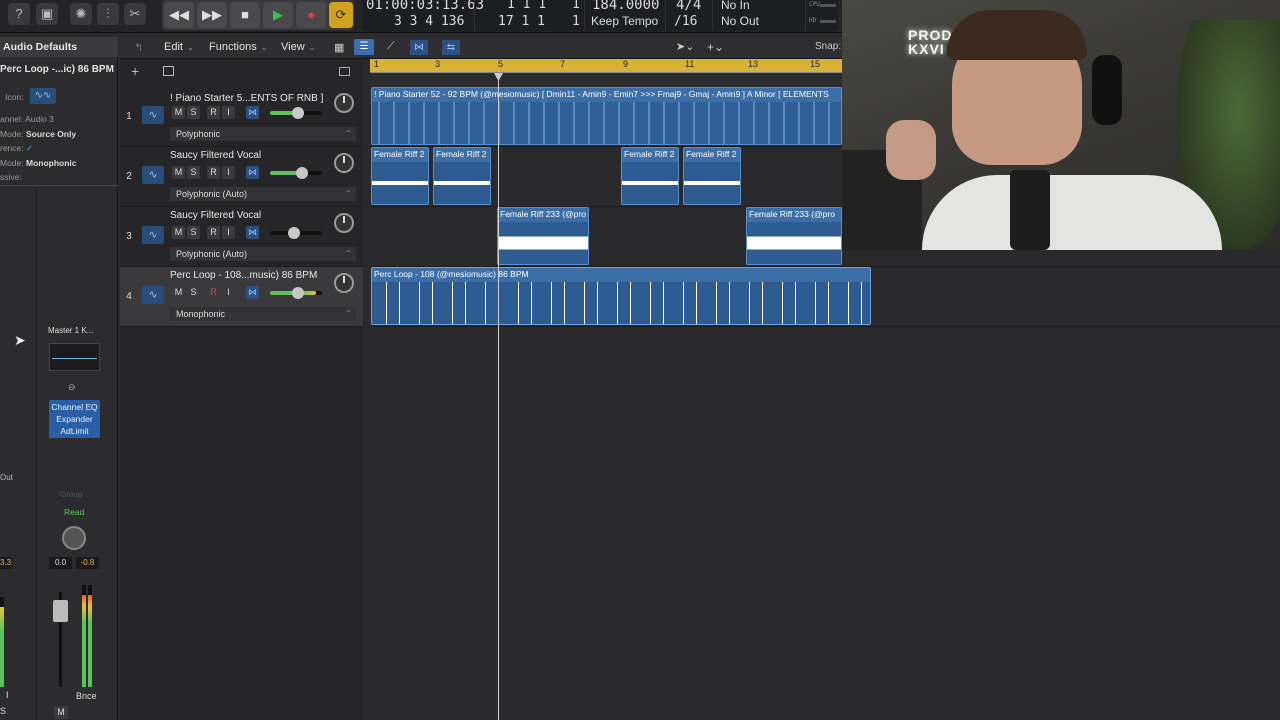  What do you see at coordinates (243, 275) in the screenshot?
I see `track-name: Perc Loop - 108...music) 86 BPM` at bounding box center [243, 275].